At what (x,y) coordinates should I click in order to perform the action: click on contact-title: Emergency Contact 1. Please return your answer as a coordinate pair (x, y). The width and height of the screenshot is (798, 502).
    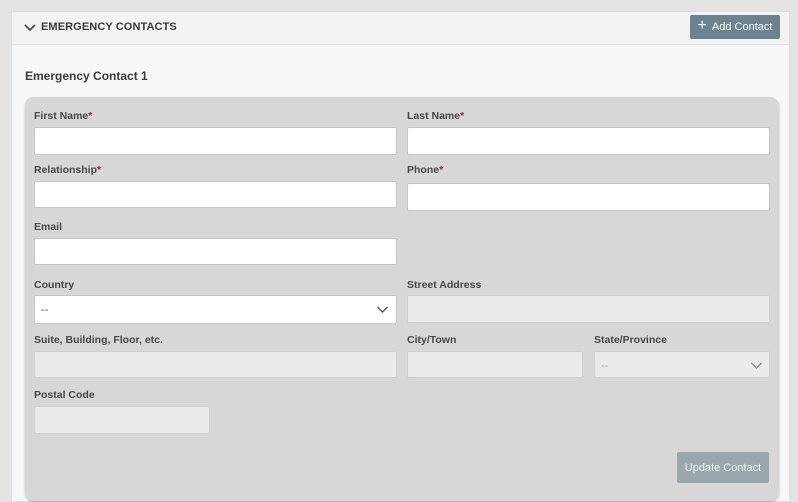
    Looking at the image, I should click on (86, 76).